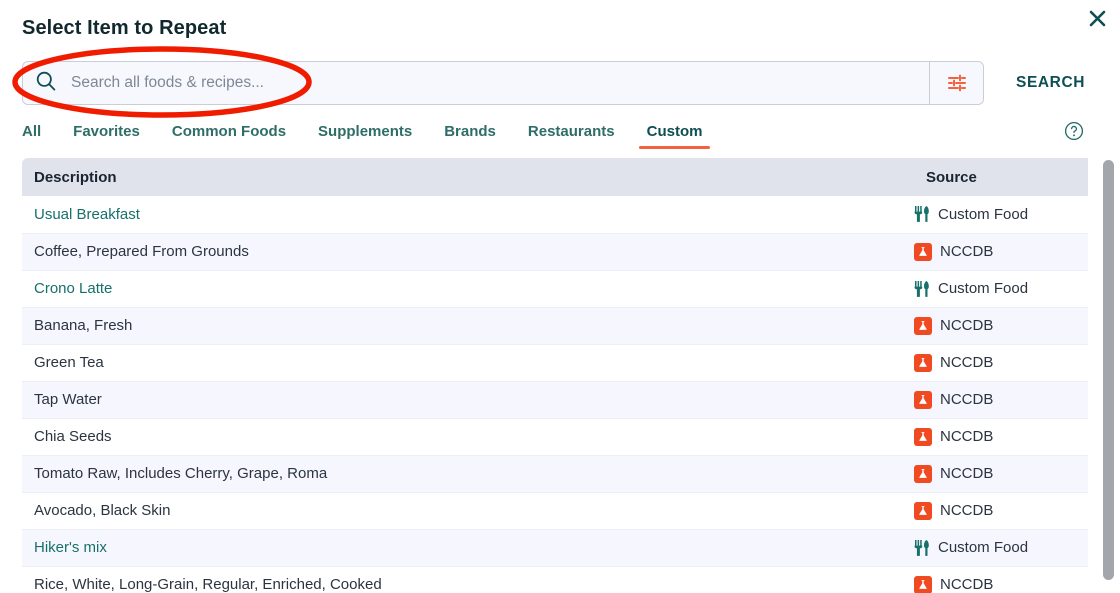 This screenshot has width=1120, height=593. I want to click on table-row: Usual Breakfast Custom Food, so click(555, 215).